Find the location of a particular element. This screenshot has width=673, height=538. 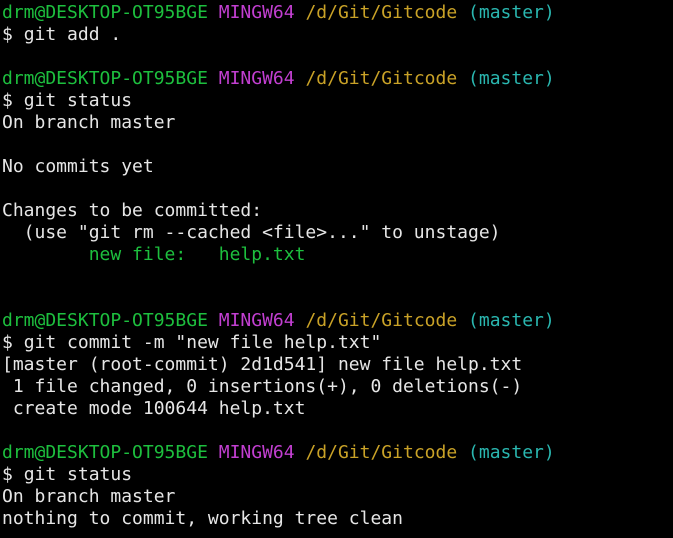

command-text: git add . is located at coordinates (72, 34).